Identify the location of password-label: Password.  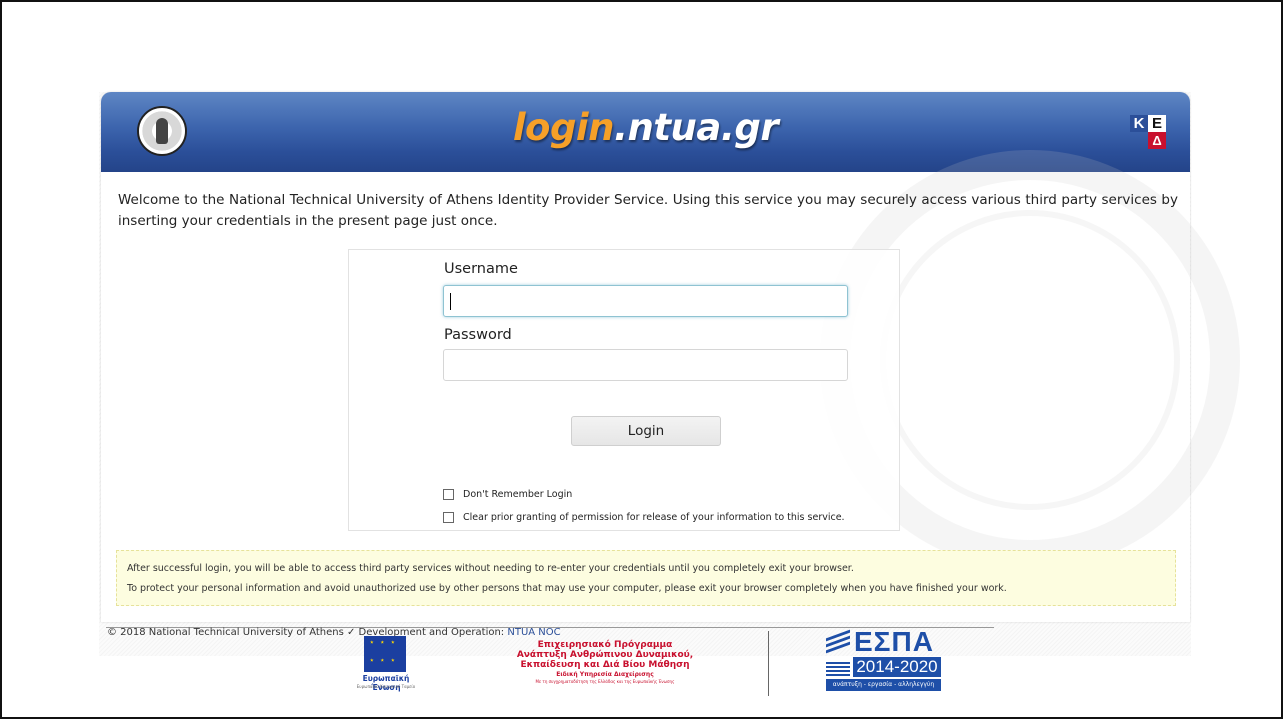
(478, 335).